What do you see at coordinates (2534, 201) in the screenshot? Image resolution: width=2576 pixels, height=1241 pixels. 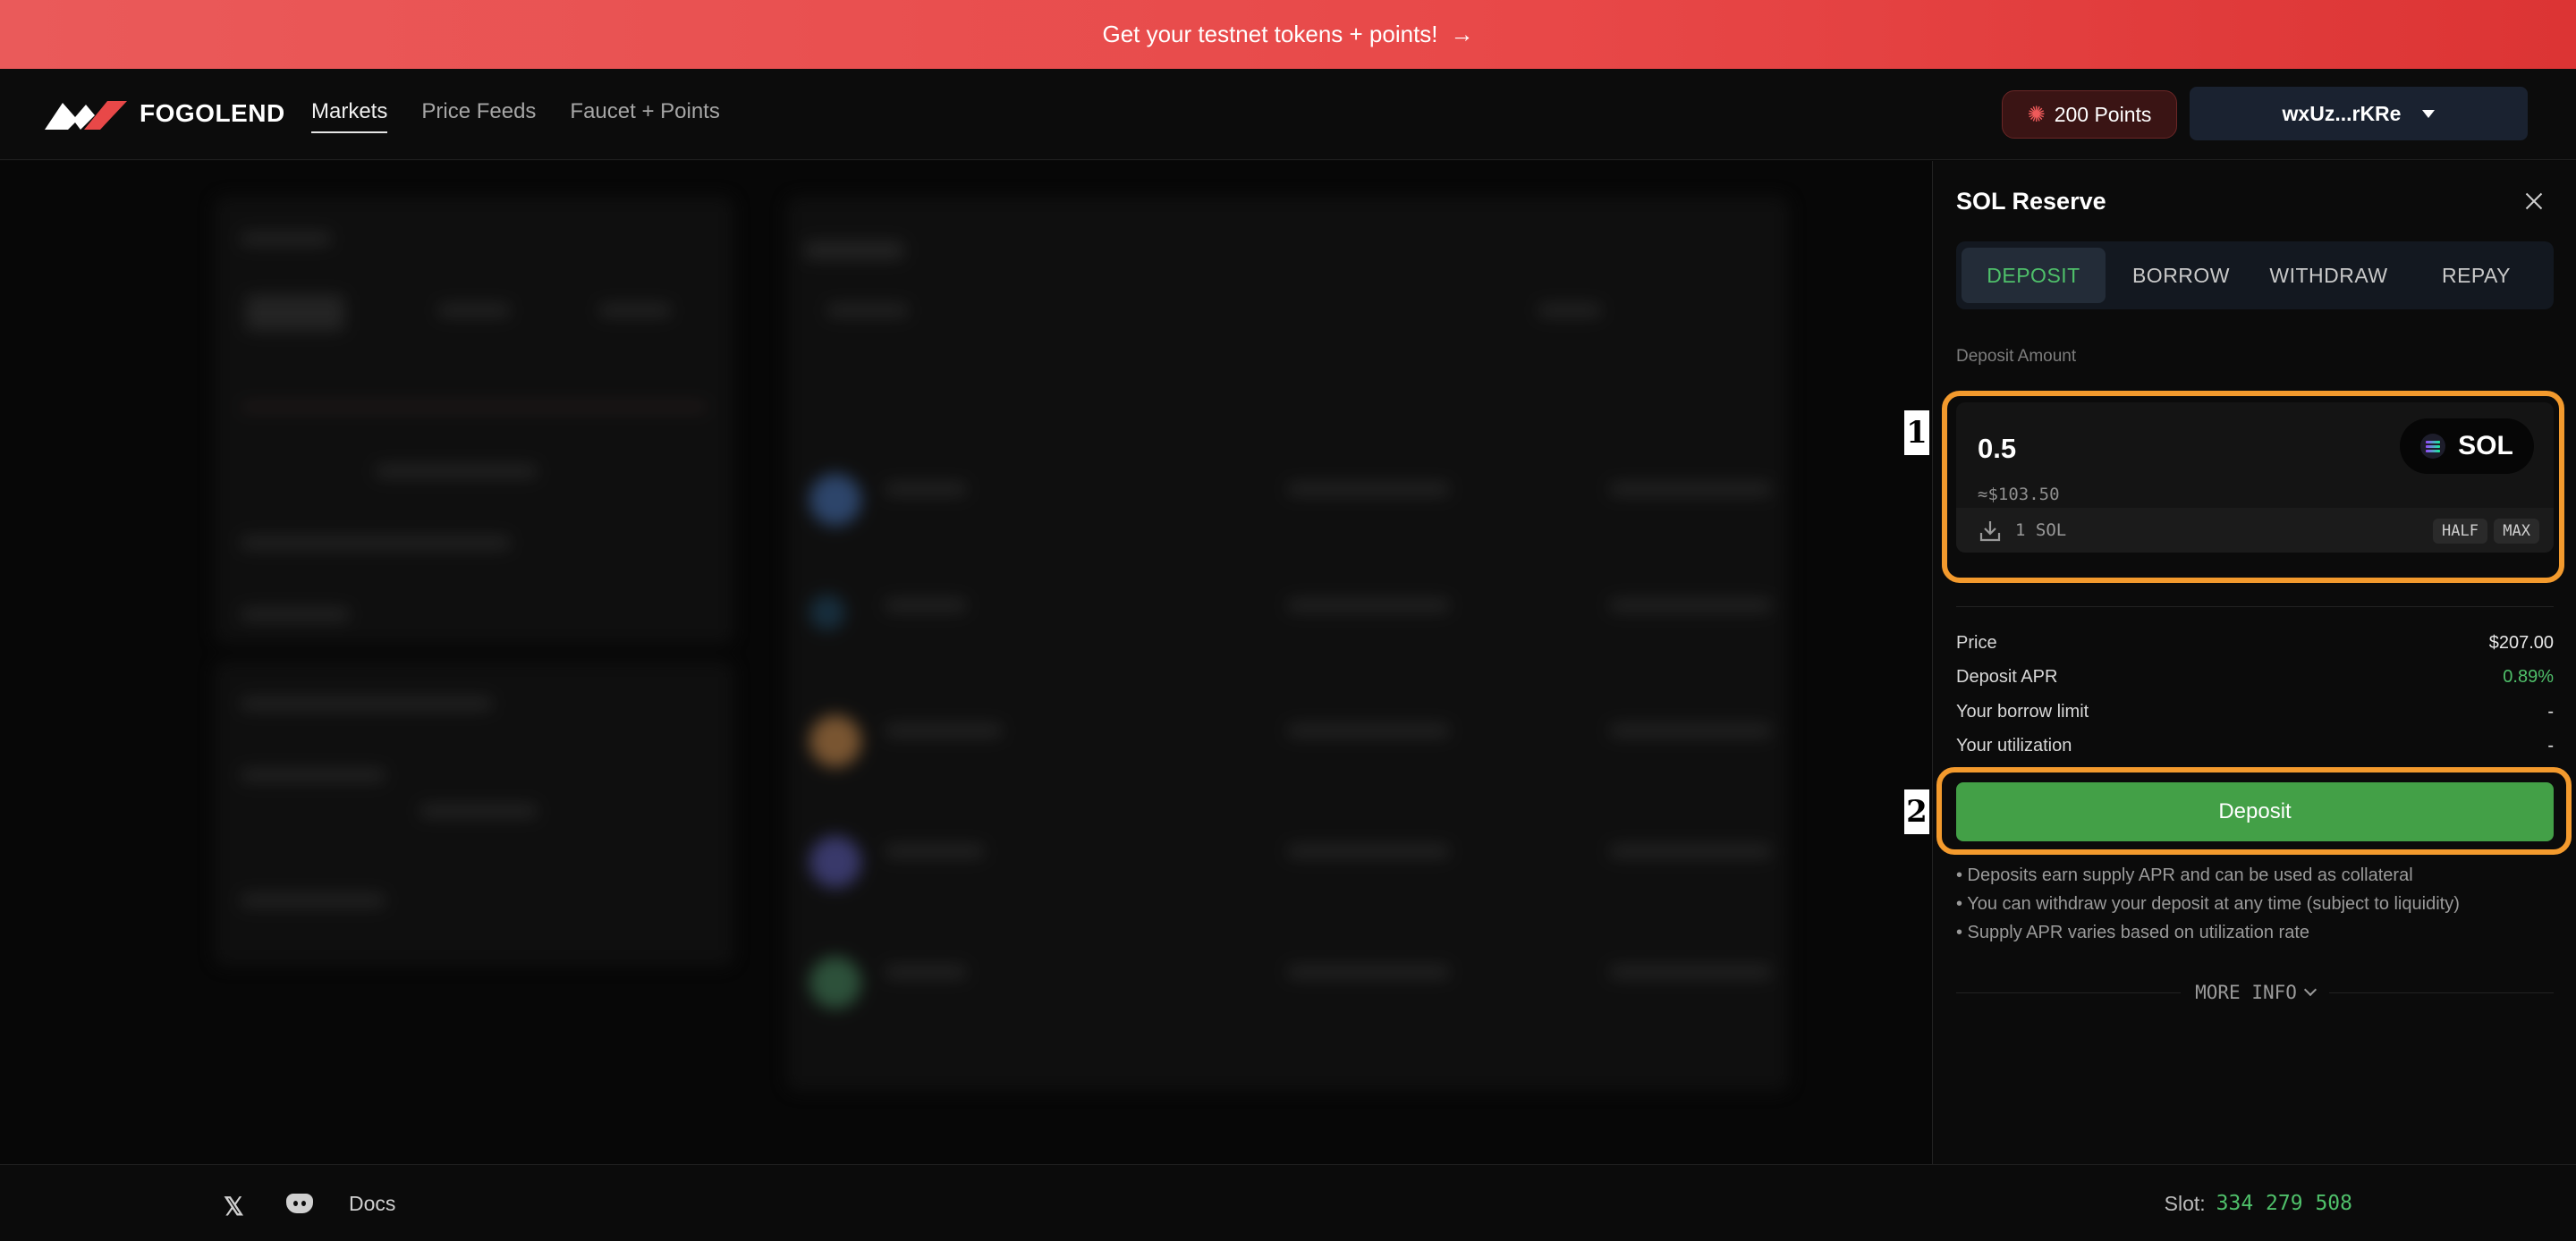 I see `close-icon` at bounding box center [2534, 201].